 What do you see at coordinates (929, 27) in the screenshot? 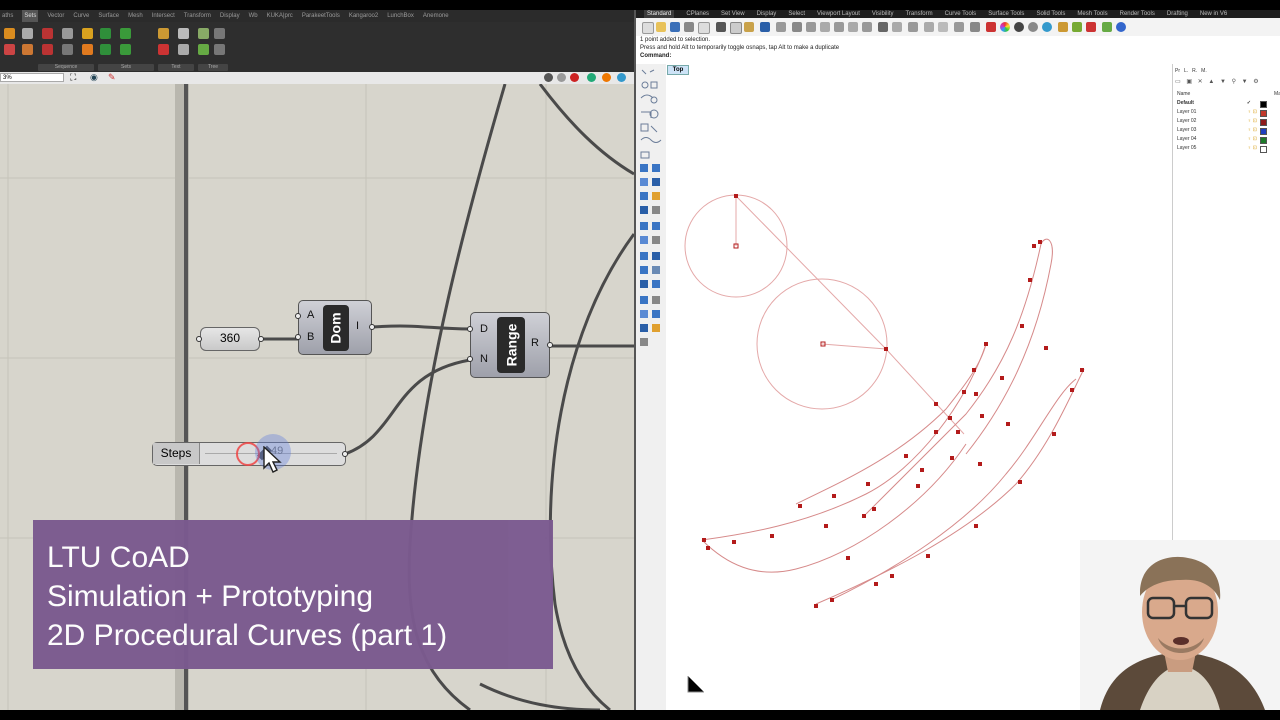
I see `point-icon` at bounding box center [929, 27].